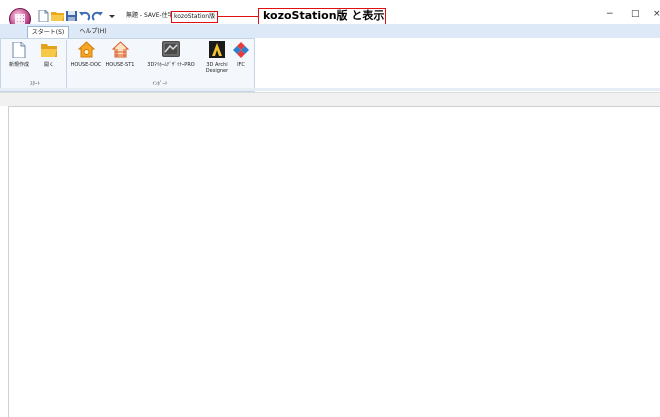 This screenshot has width=660, height=417. I want to click on save-icon, so click(71, 16).